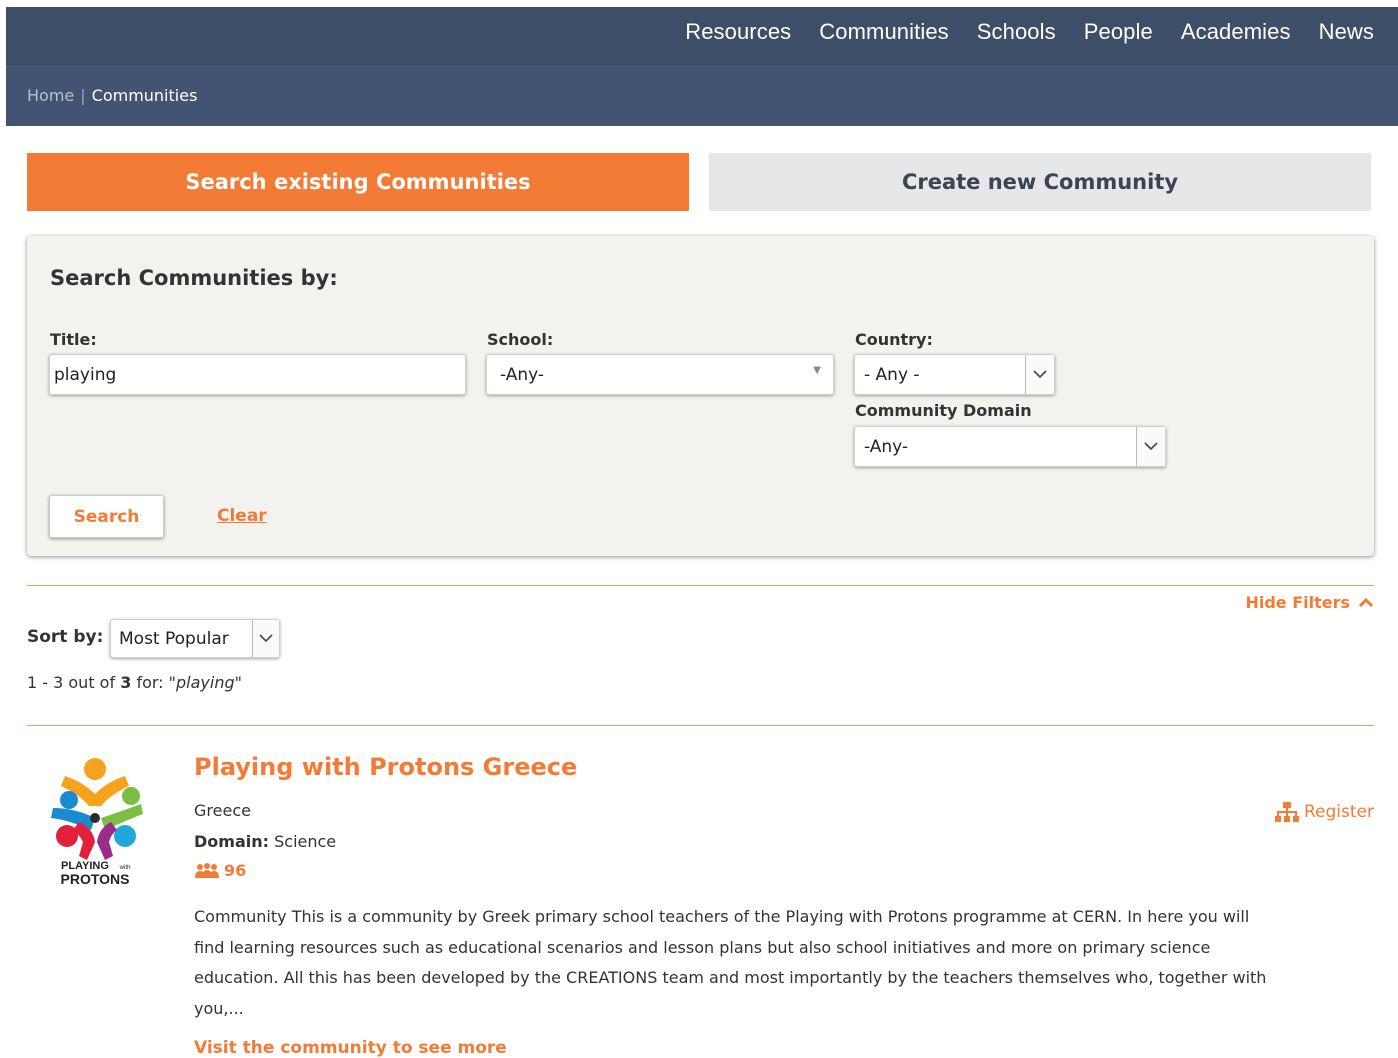 This screenshot has width=1398, height=1058. What do you see at coordinates (100, 825) in the screenshot?
I see `community-logo: PLAYING with PROTONS` at bounding box center [100, 825].